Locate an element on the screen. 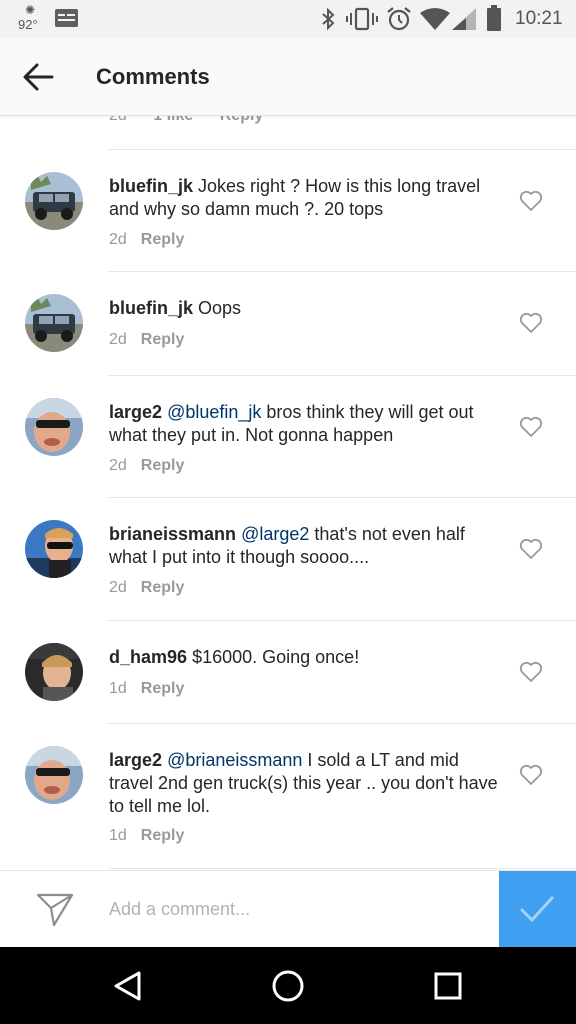 This screenshot has height=1024, width=576. comment-text: d_ham96 $16000. Going once! is located at coordinates (306, 657).